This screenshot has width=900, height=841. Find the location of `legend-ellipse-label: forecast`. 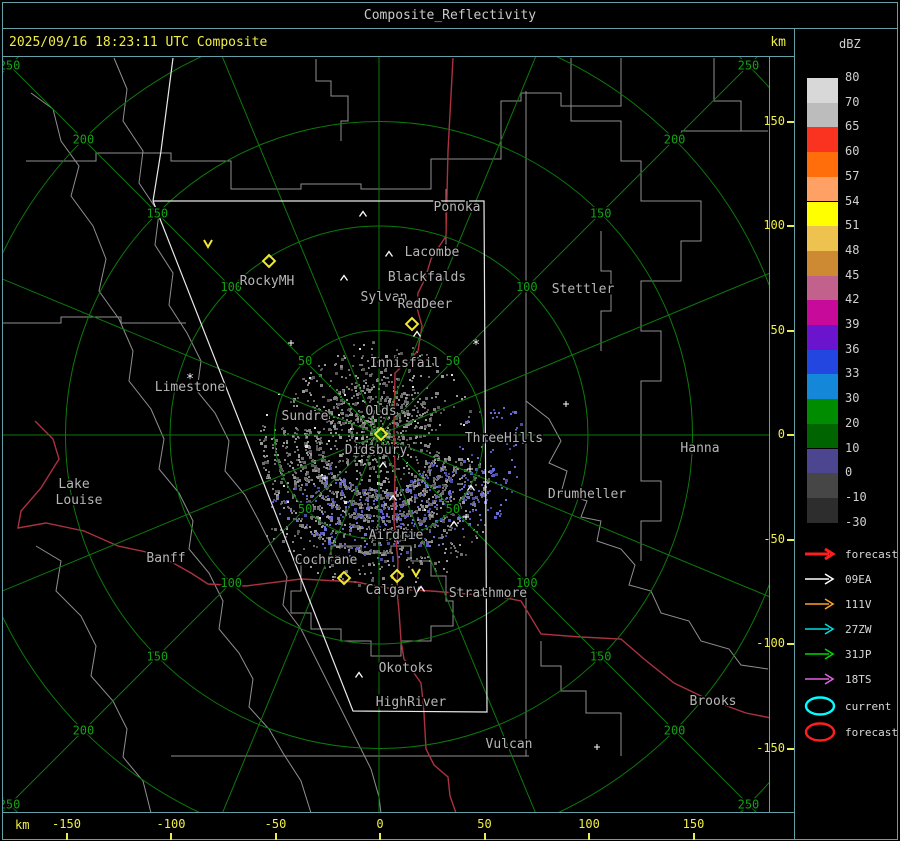

legend-ellipse-label: forecast is located at coordinates (871, 732).